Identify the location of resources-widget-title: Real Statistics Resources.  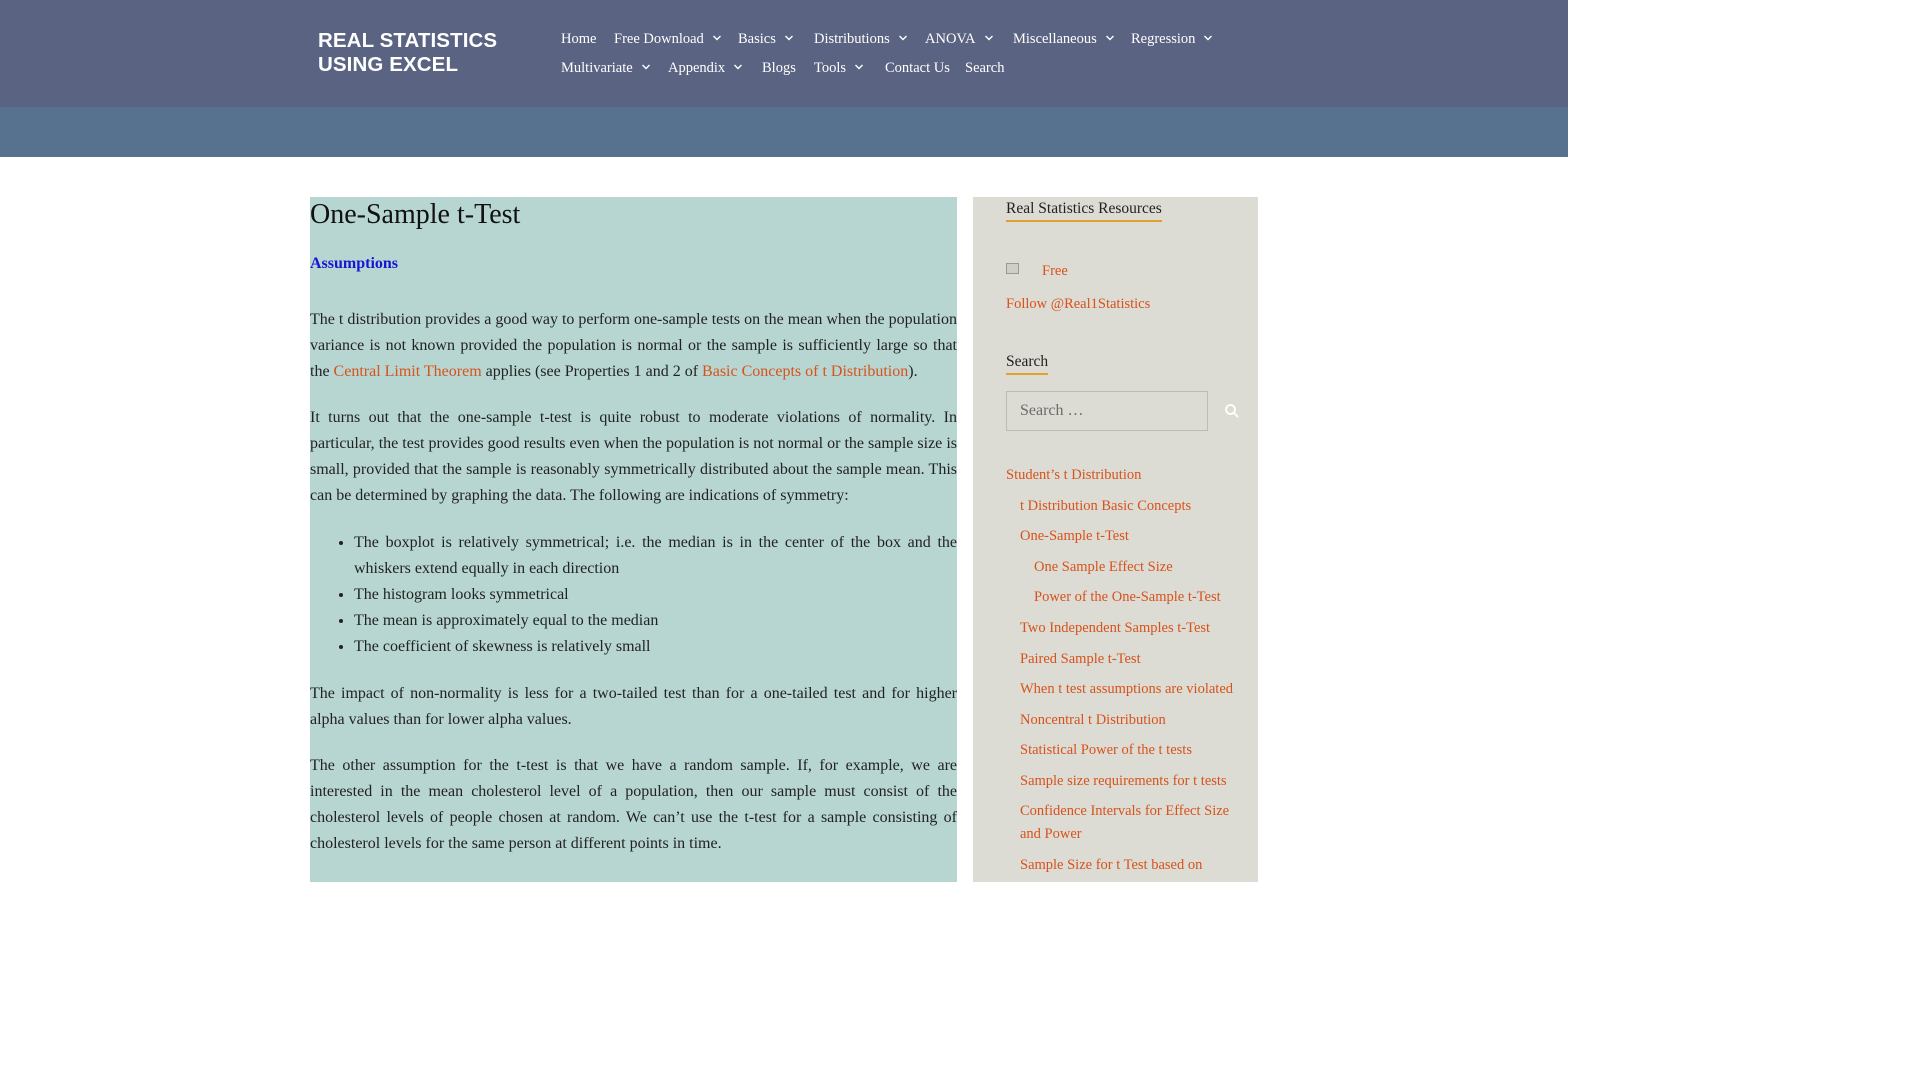
(1084, 210).